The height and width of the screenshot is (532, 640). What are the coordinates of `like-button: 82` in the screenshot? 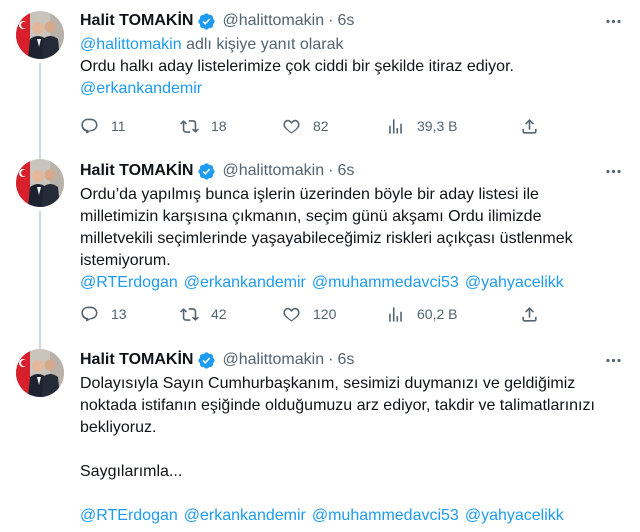 It's located at (334, 126).